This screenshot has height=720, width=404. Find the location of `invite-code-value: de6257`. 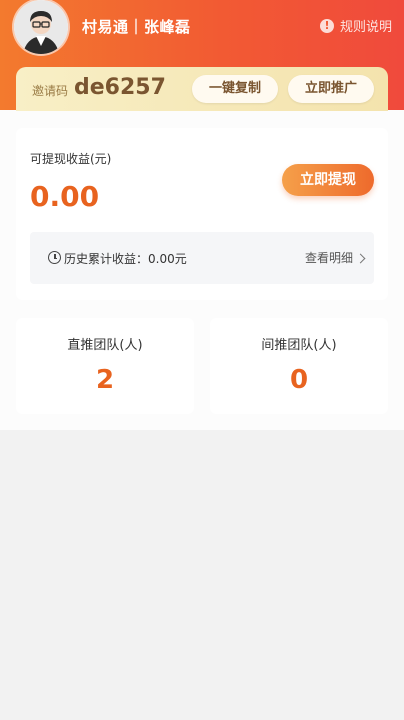

invite-code-value: de6257 is located at coordinates (120, 87).